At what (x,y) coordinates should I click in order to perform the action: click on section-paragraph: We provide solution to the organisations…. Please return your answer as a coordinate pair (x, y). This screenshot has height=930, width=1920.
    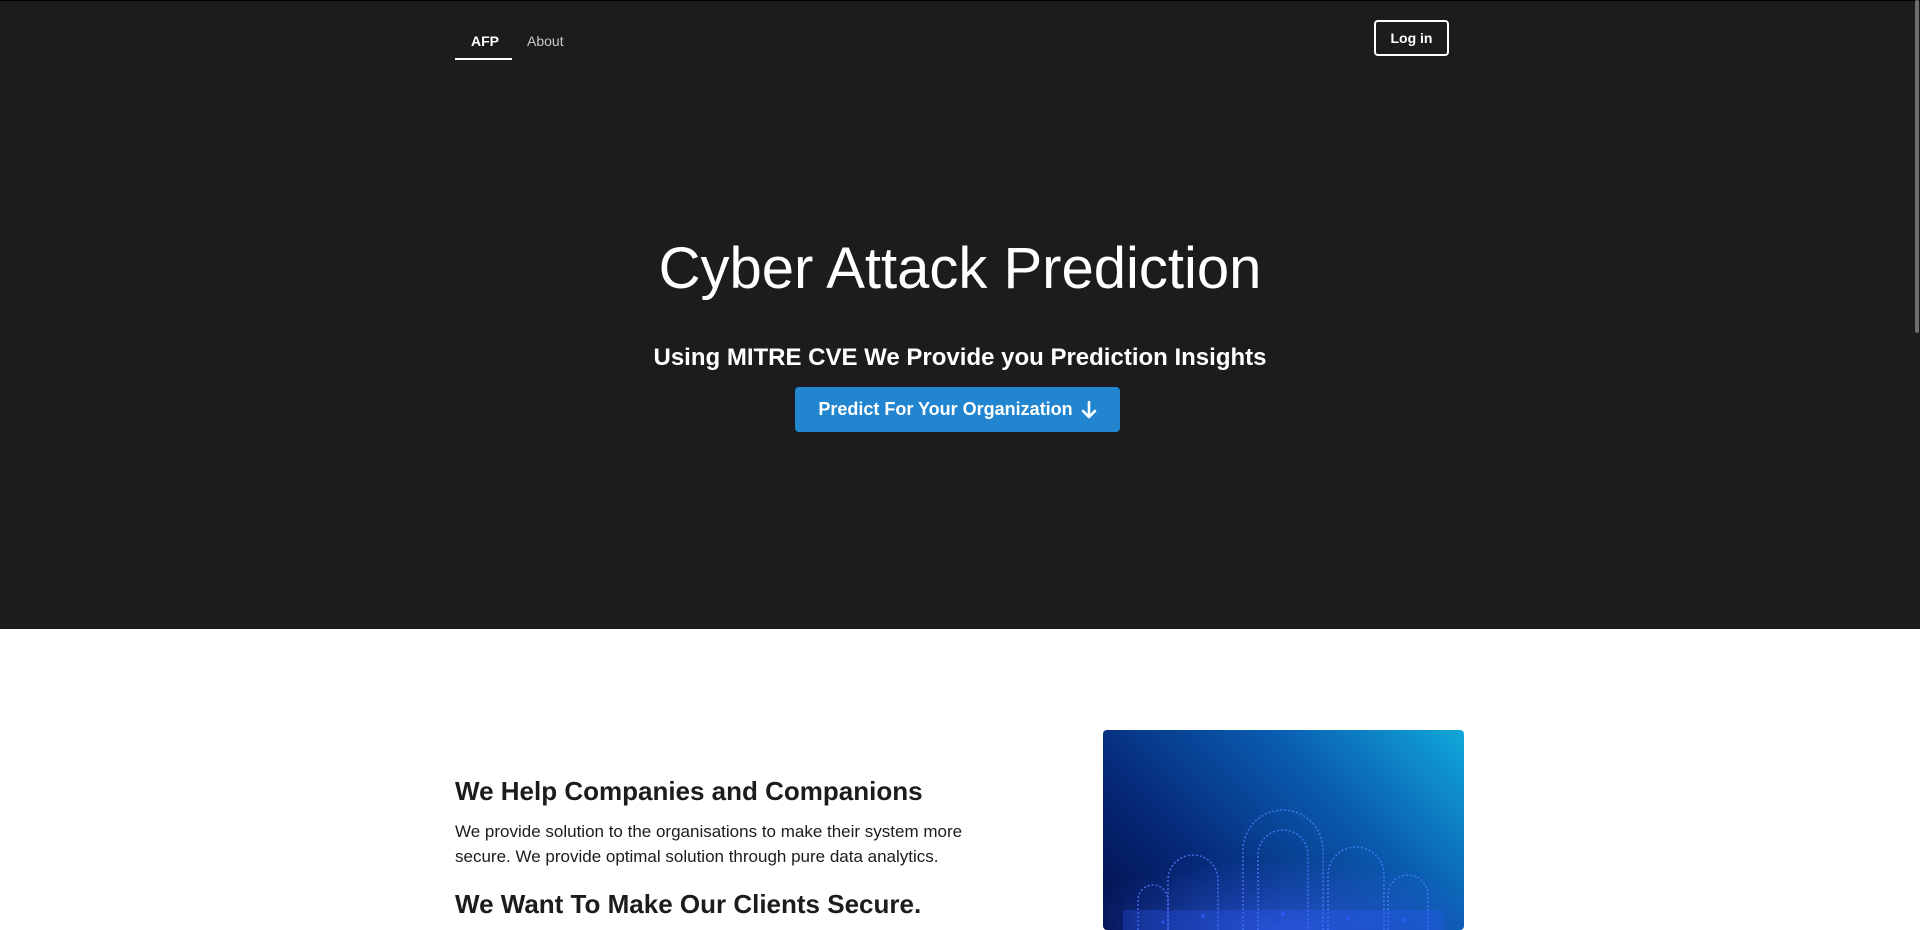
    Looking at the image, I should click on (709, 844).